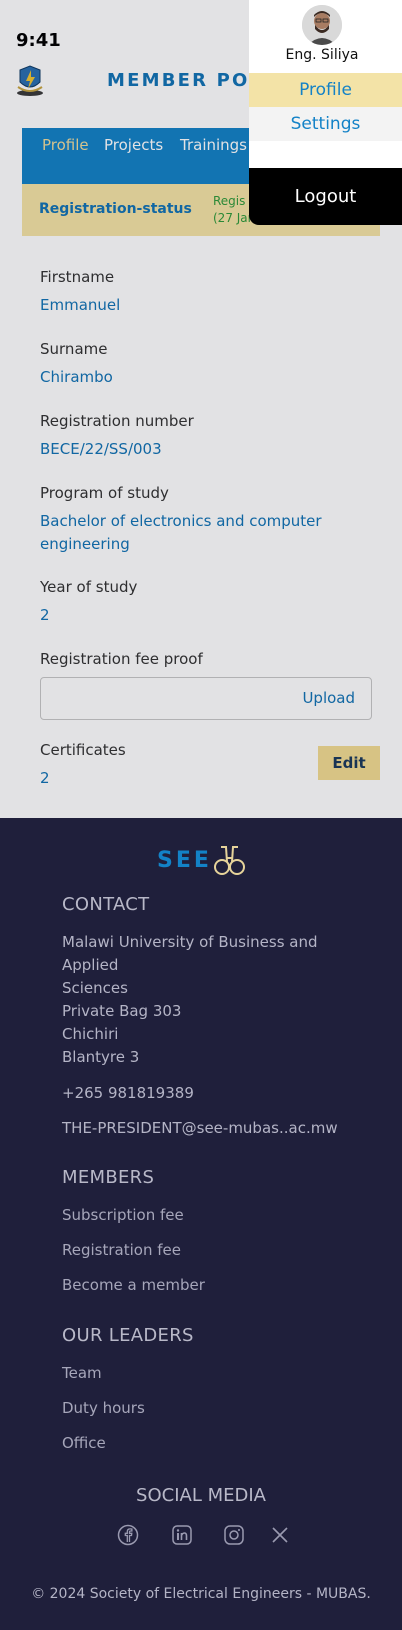  What do you see at coordinates (200, 1128) in the screenshot?
I see `contact-email: THE-PRESIDENT@see-mubas..ac.mw` at bounding box center [200, 1128].